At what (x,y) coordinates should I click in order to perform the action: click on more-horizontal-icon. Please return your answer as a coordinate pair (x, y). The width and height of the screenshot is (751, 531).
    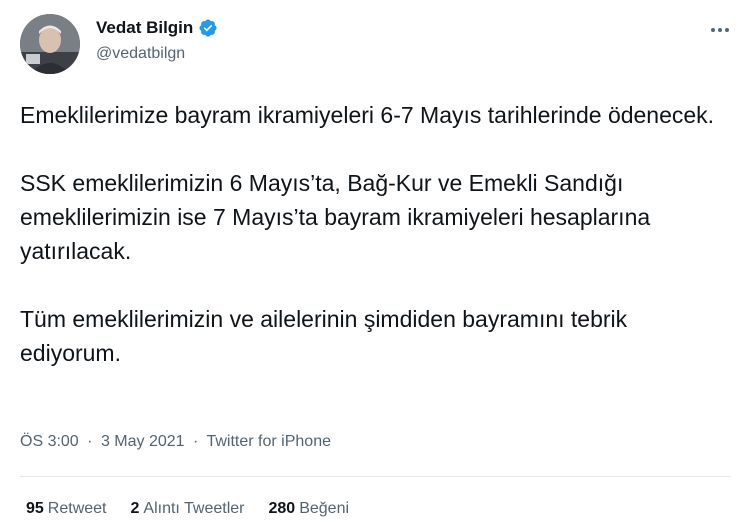
    Looking at the image, I should click on (720, 30).